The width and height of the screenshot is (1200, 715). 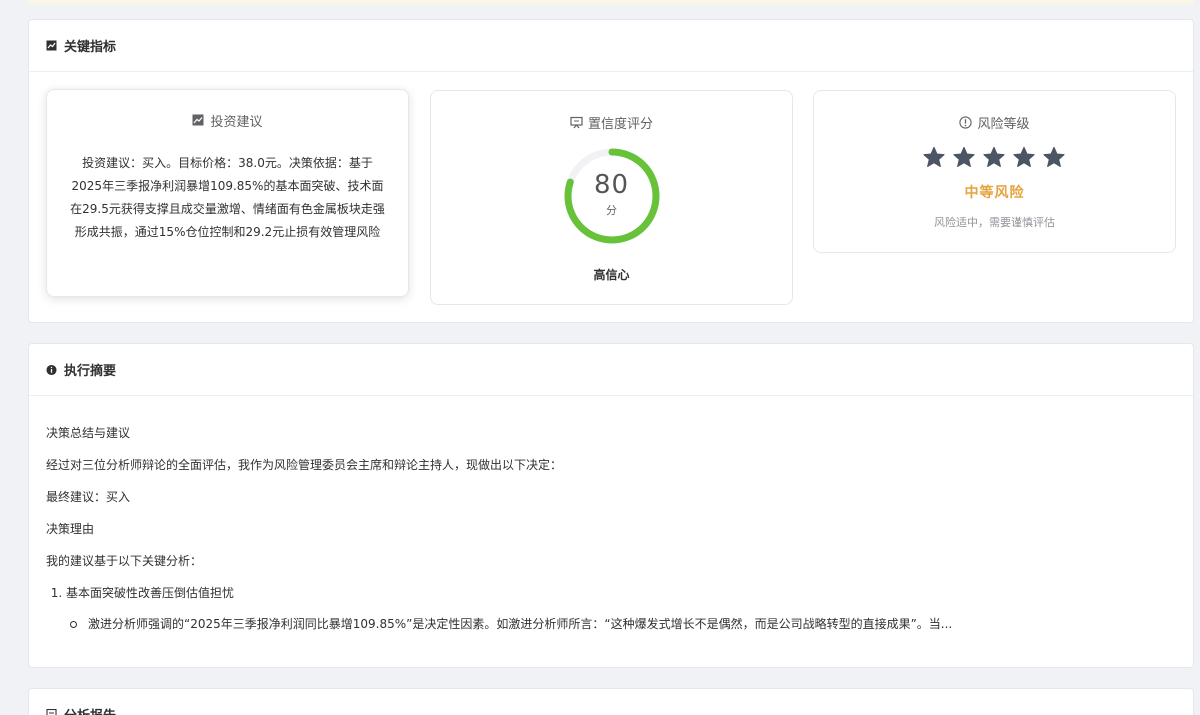 I want to click on presentation-board-icon, so click(x=576, y=122).